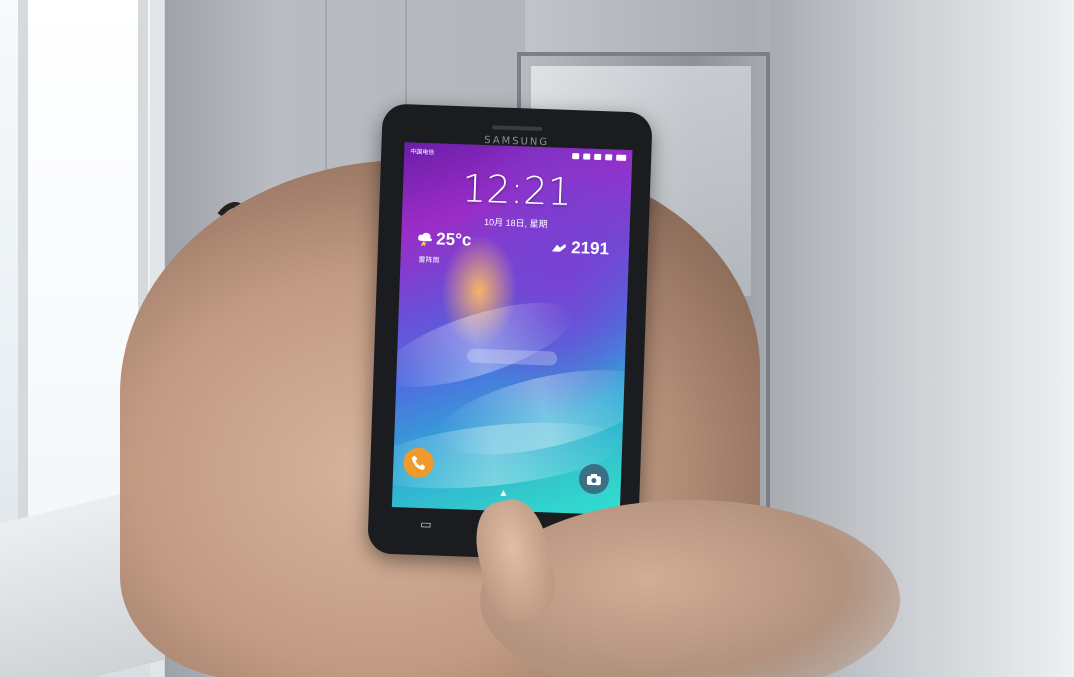 The width and height of the screenshot is (1074, 677). What do you see at coordinates (590, 248) in the screenshot?
I see `step-count: 2191` at bounding box center [590, 248].